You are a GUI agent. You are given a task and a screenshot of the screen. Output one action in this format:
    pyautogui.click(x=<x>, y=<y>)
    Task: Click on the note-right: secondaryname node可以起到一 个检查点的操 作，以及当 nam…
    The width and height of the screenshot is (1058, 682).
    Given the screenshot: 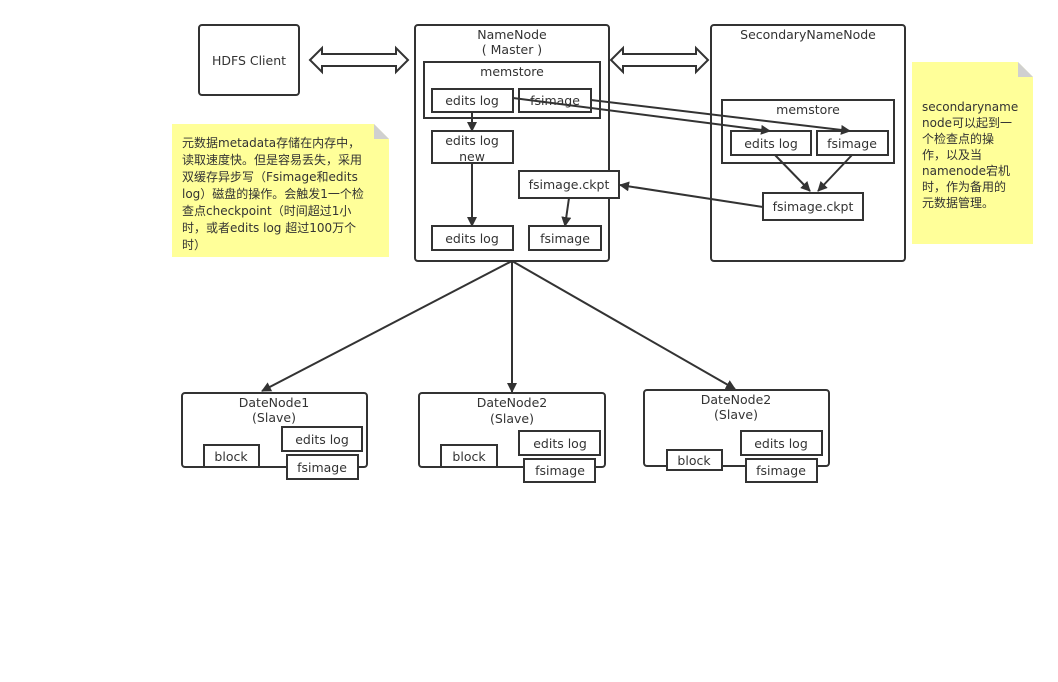 What is the action you would take?
    pyautogui.click(x=972, y=153)
    